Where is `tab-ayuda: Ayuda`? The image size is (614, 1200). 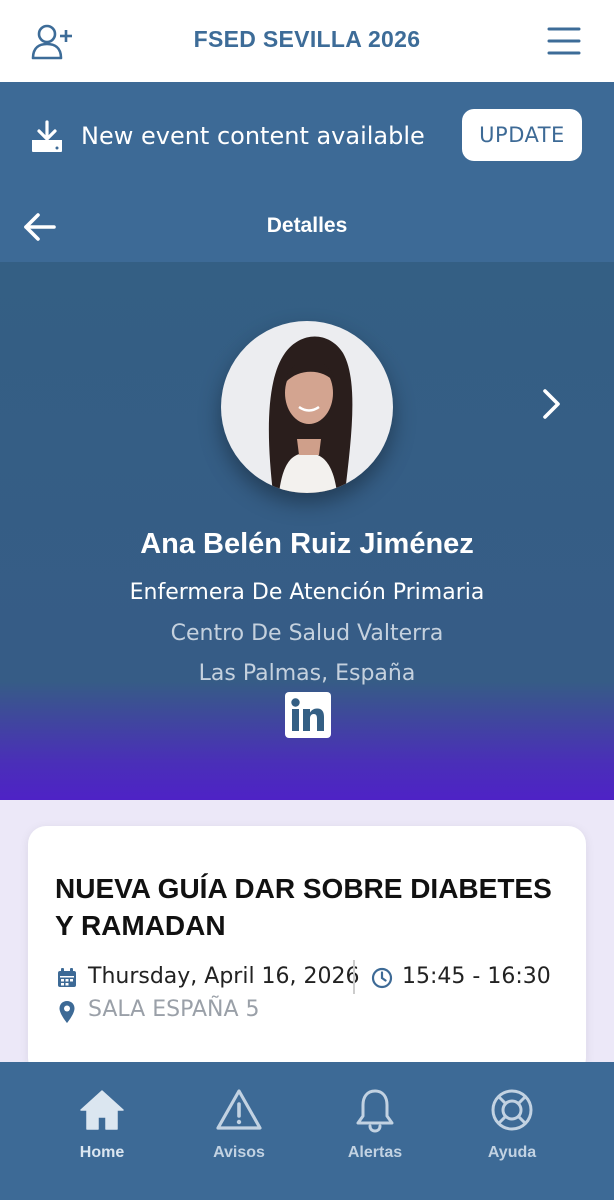 tab-ayuda: Ayuda is located at coordinates (512, 1131).